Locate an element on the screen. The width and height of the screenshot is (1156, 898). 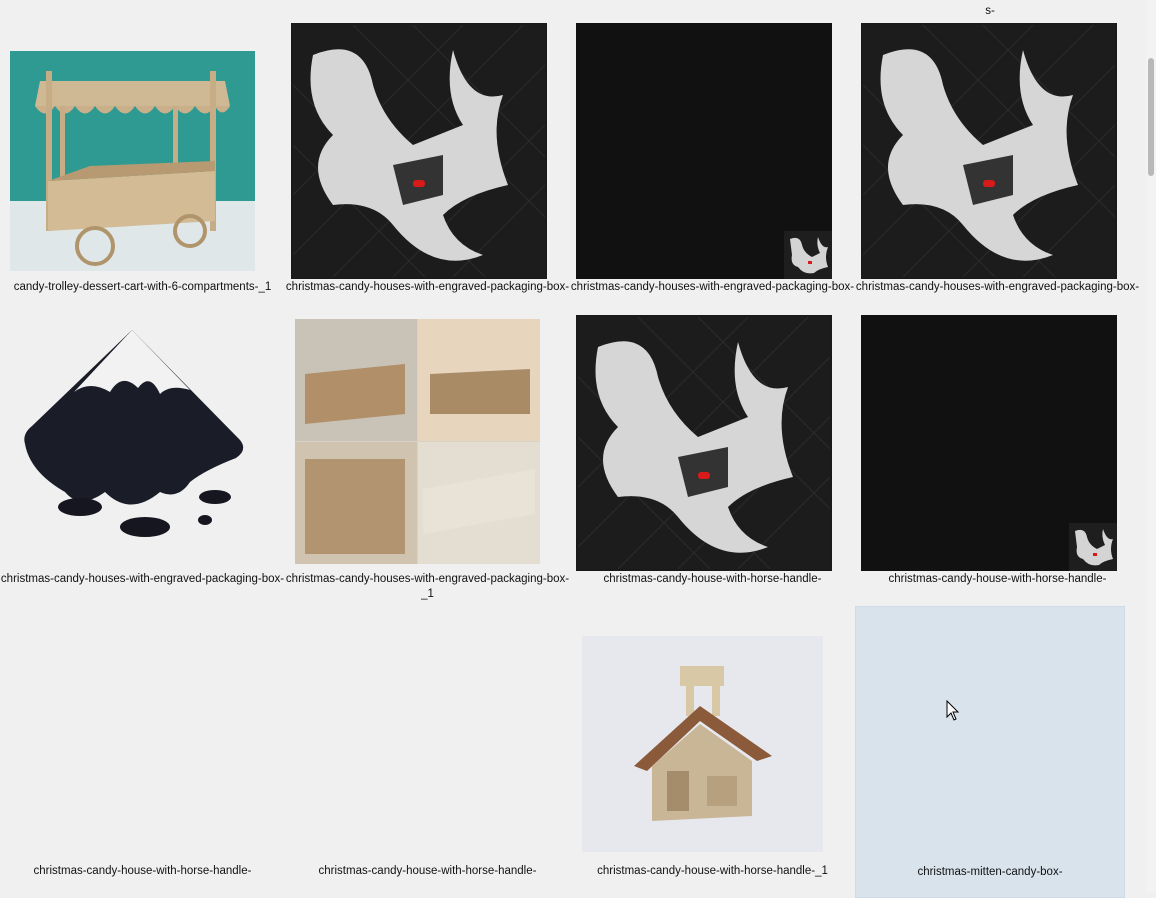
mouse-cursor-icon is located at coordinates (953, 713).